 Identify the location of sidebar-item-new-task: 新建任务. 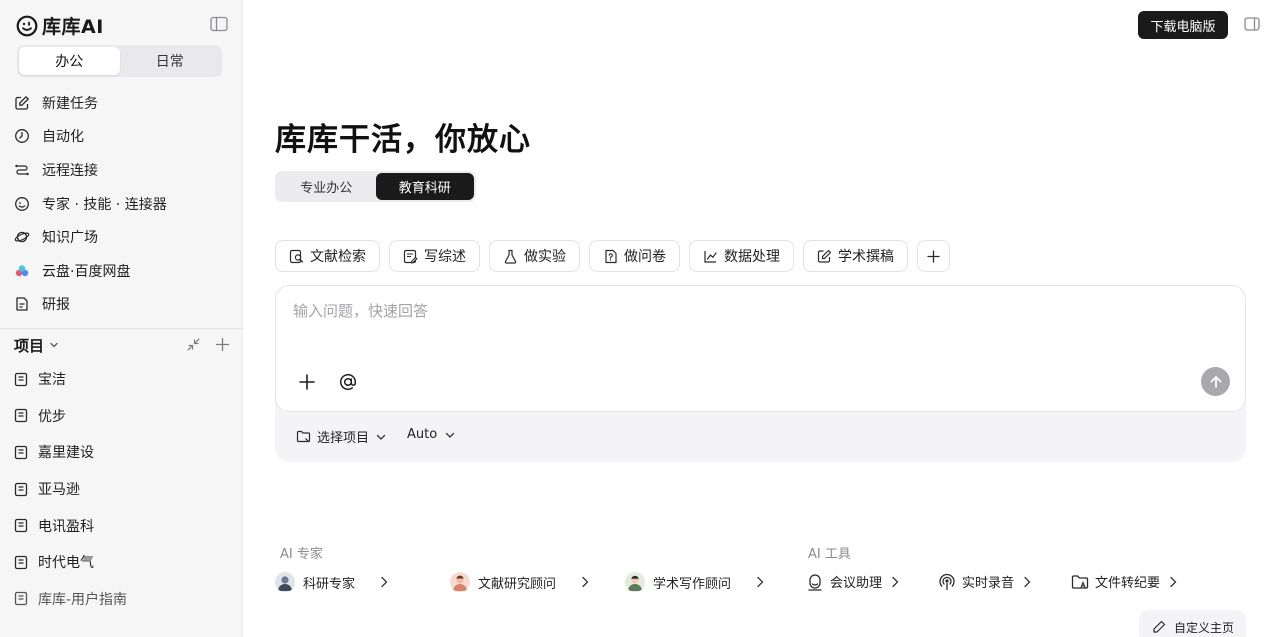
(124, 103).